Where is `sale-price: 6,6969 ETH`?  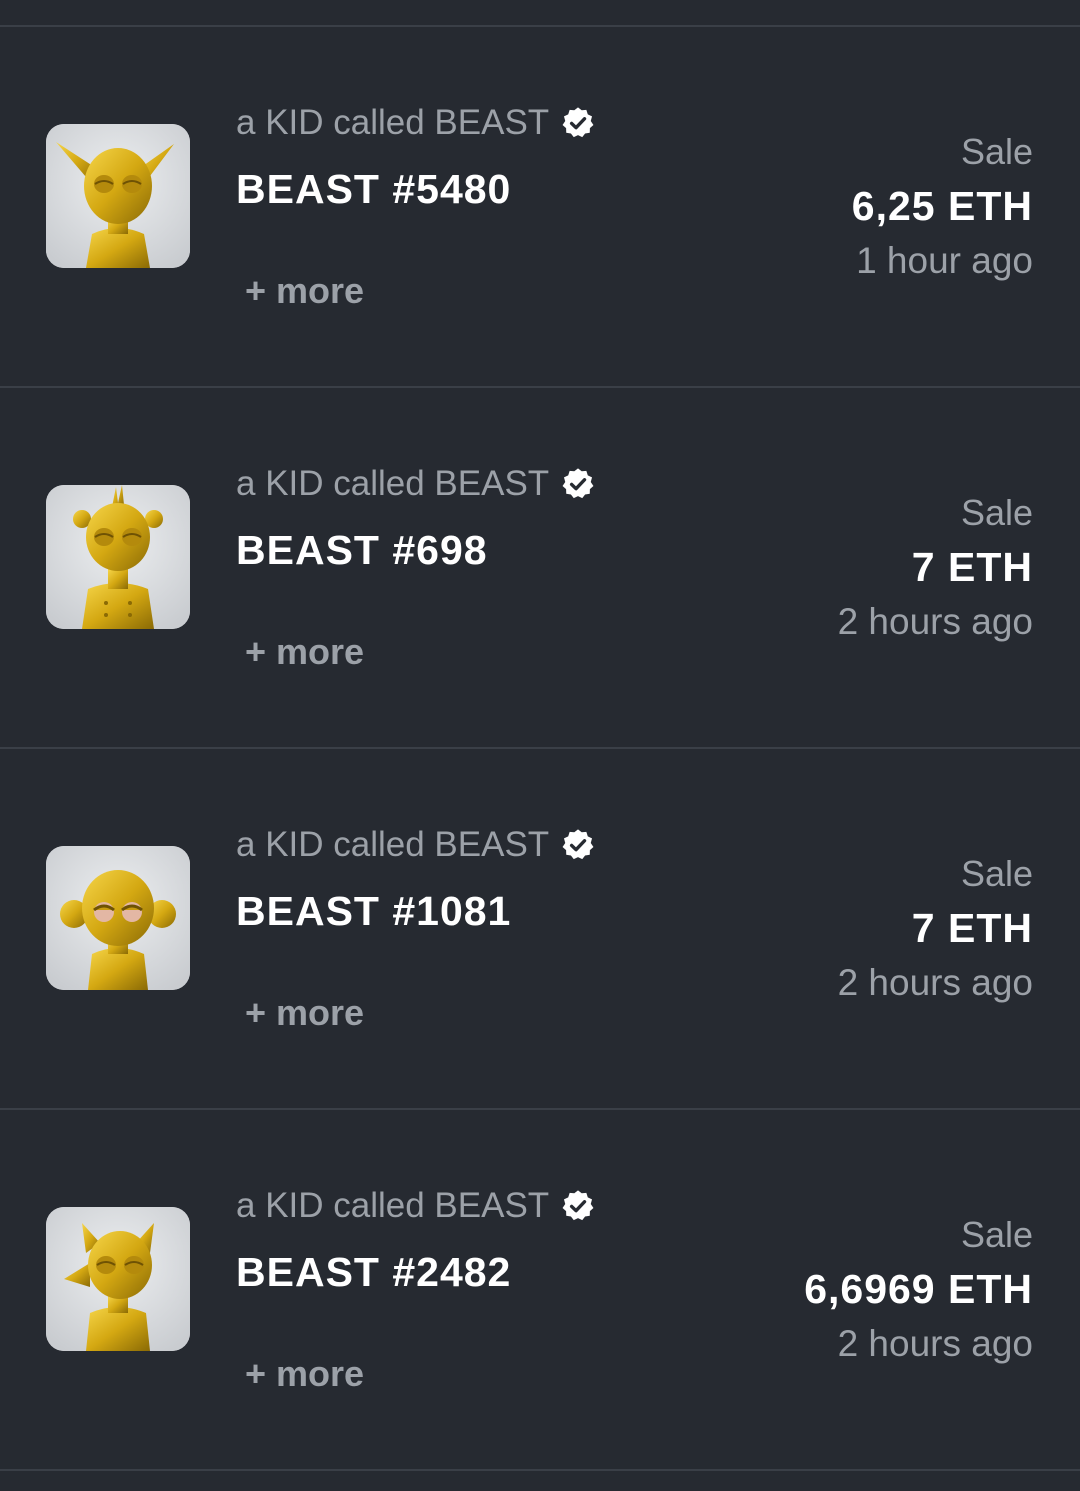 sale-price: 6,6969 ETH is located at coordinates (918, 1289).